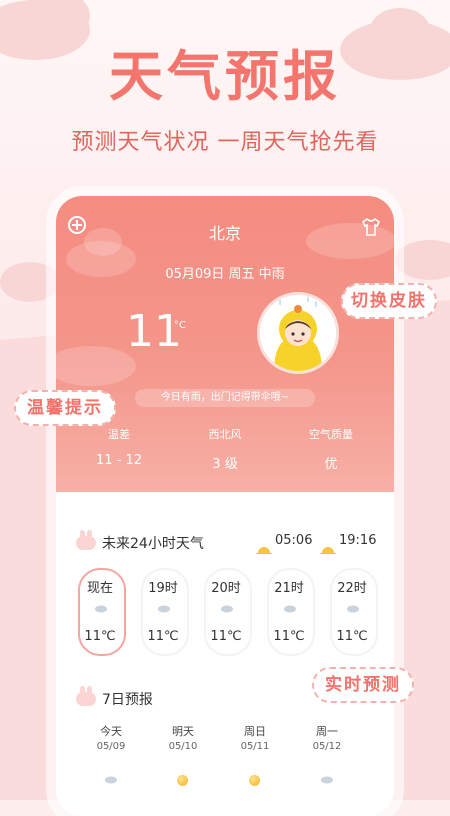 This screenshot has height=816, width=450. What do you see at coordinates (264, 546) in the screenshot?
I see `sunrise-icon` at bounding box center [264, 546].